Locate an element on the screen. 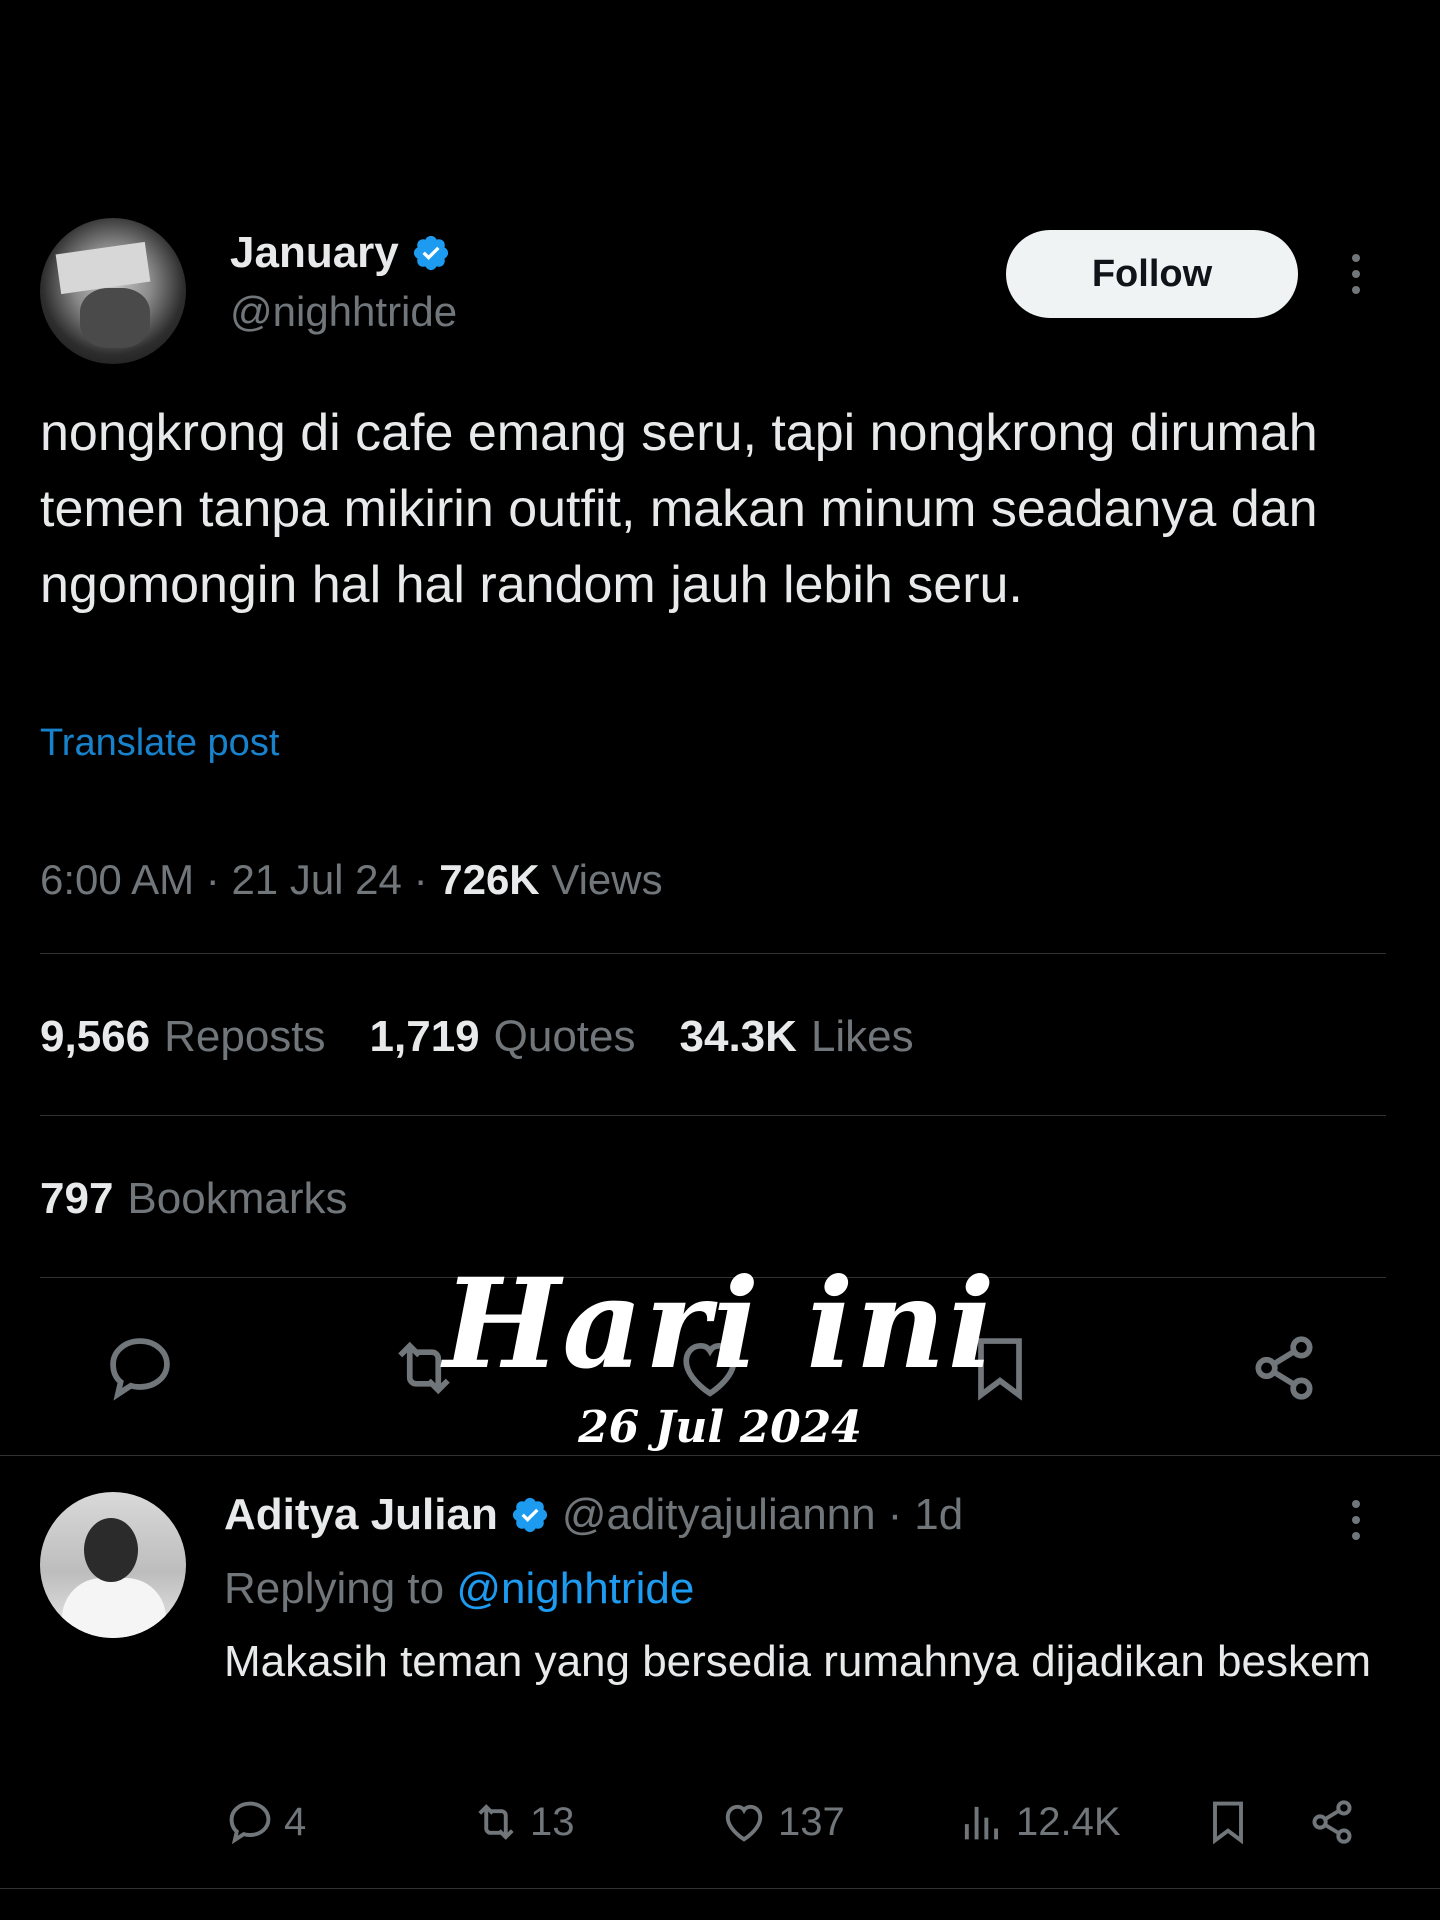 This screenshot has width=1440, height=1920. bookmark-icon is located at coordinates (1228, 1823).